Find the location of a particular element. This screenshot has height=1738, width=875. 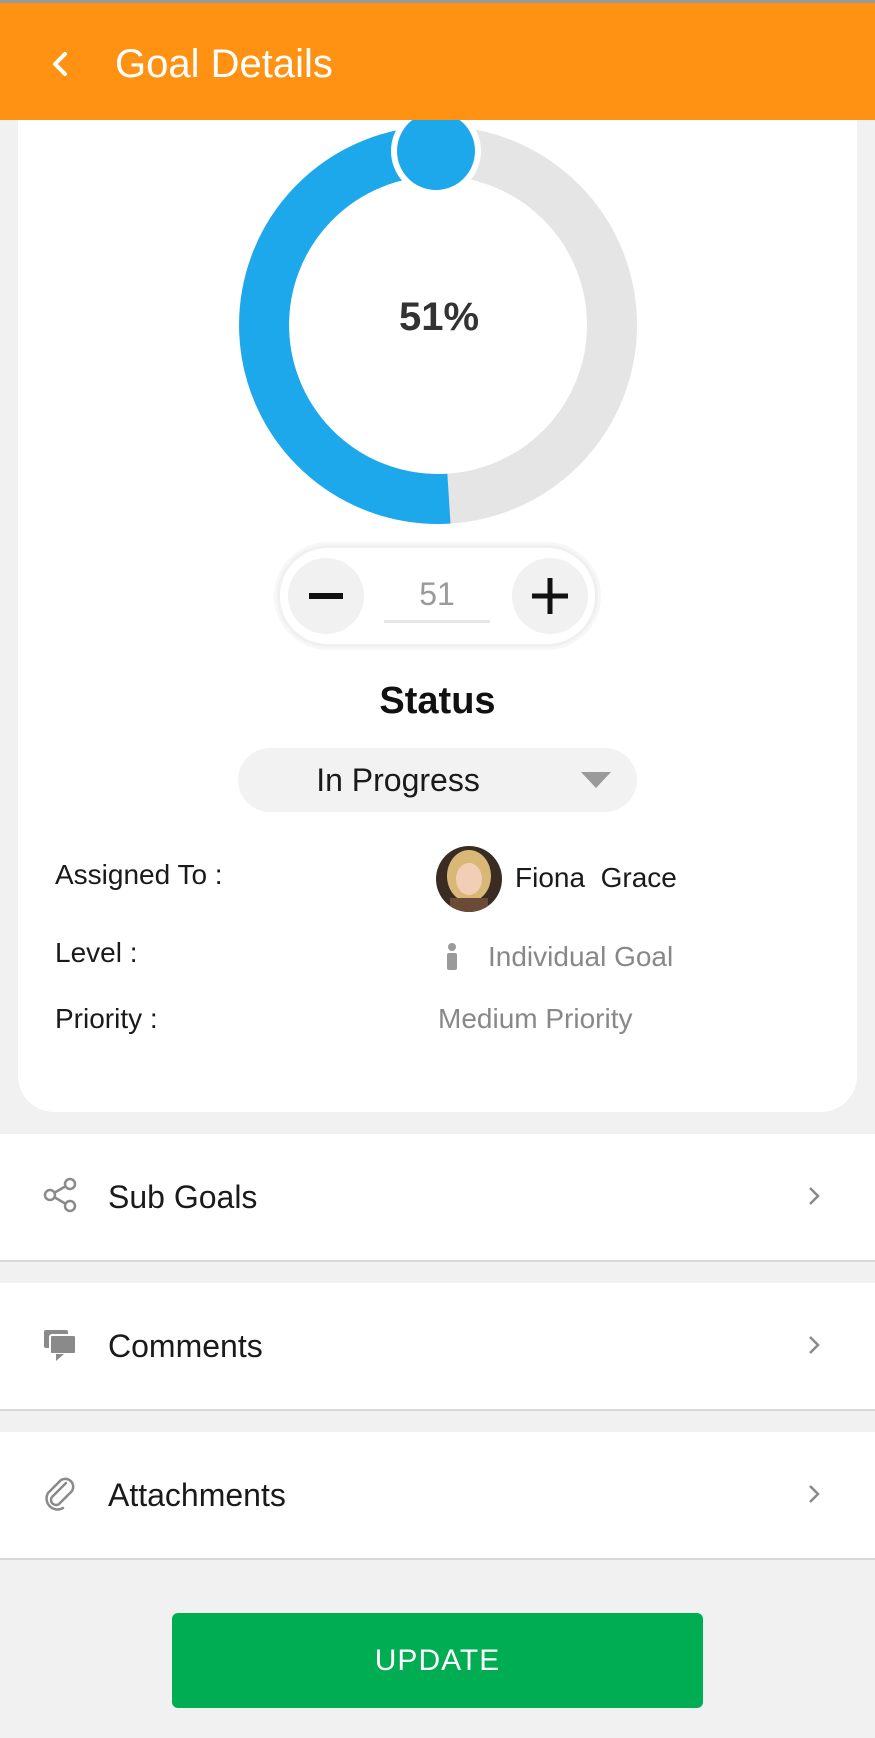

priority-value: Medium Priority is located at coordinates (535, 1018).